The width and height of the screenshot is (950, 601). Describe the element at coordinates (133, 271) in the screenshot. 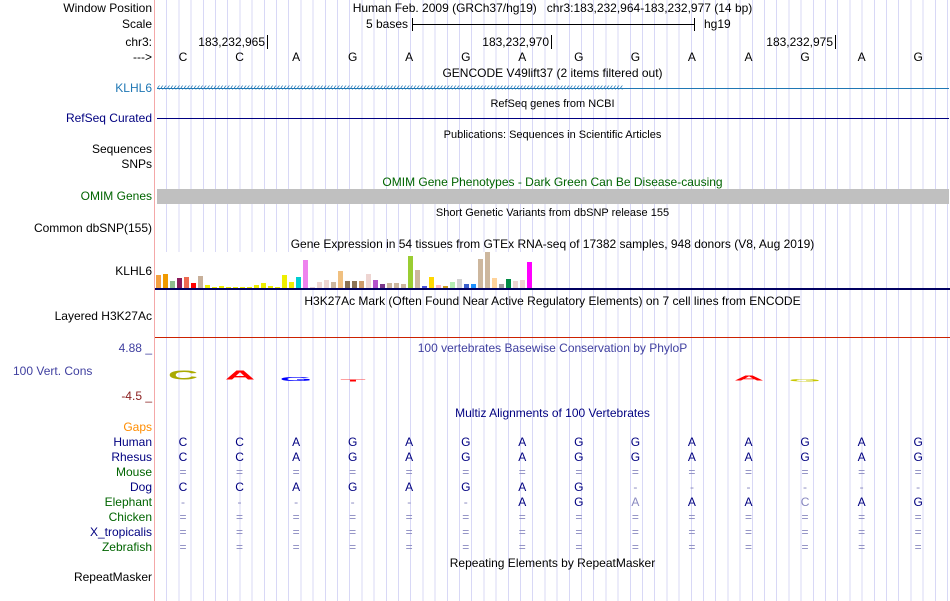

I see `gtex-label: KLHL6` at that location.